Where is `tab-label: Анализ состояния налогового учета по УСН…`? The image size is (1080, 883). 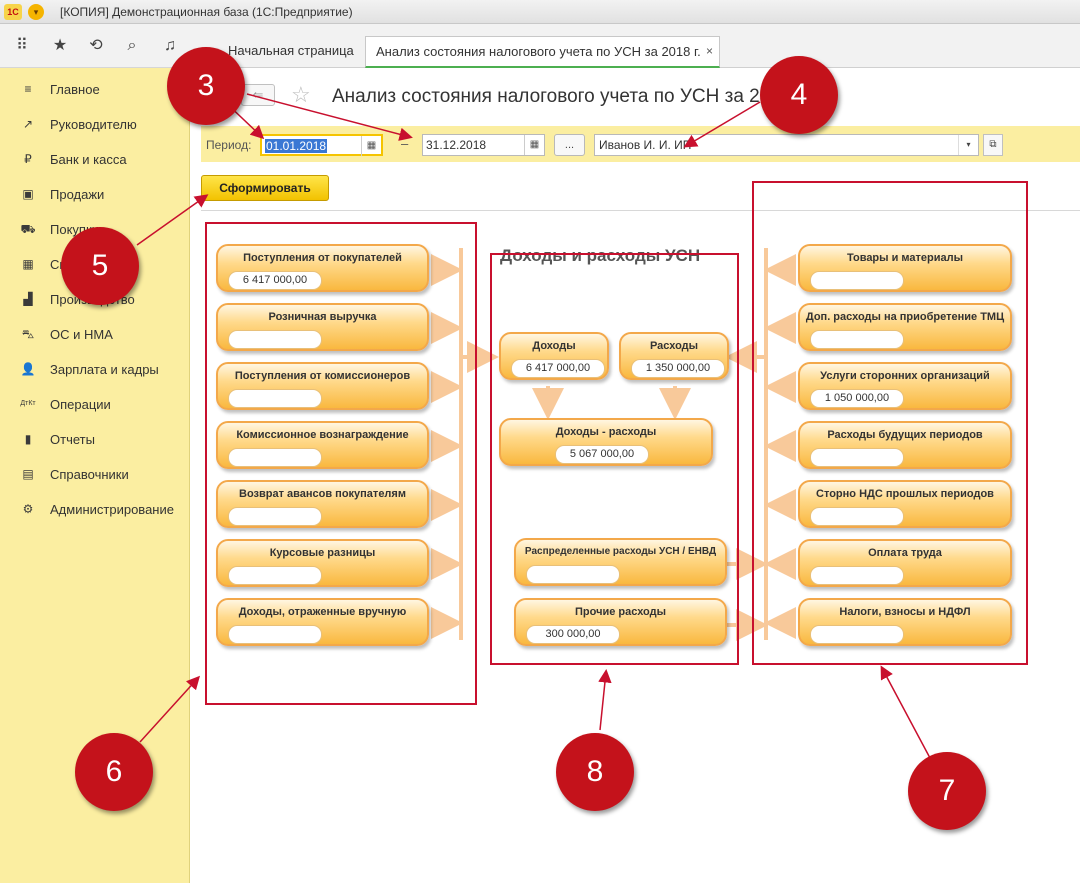
tab-label: Анализ состояния налогового учета по УСН… is located at coordinates (538, 51).